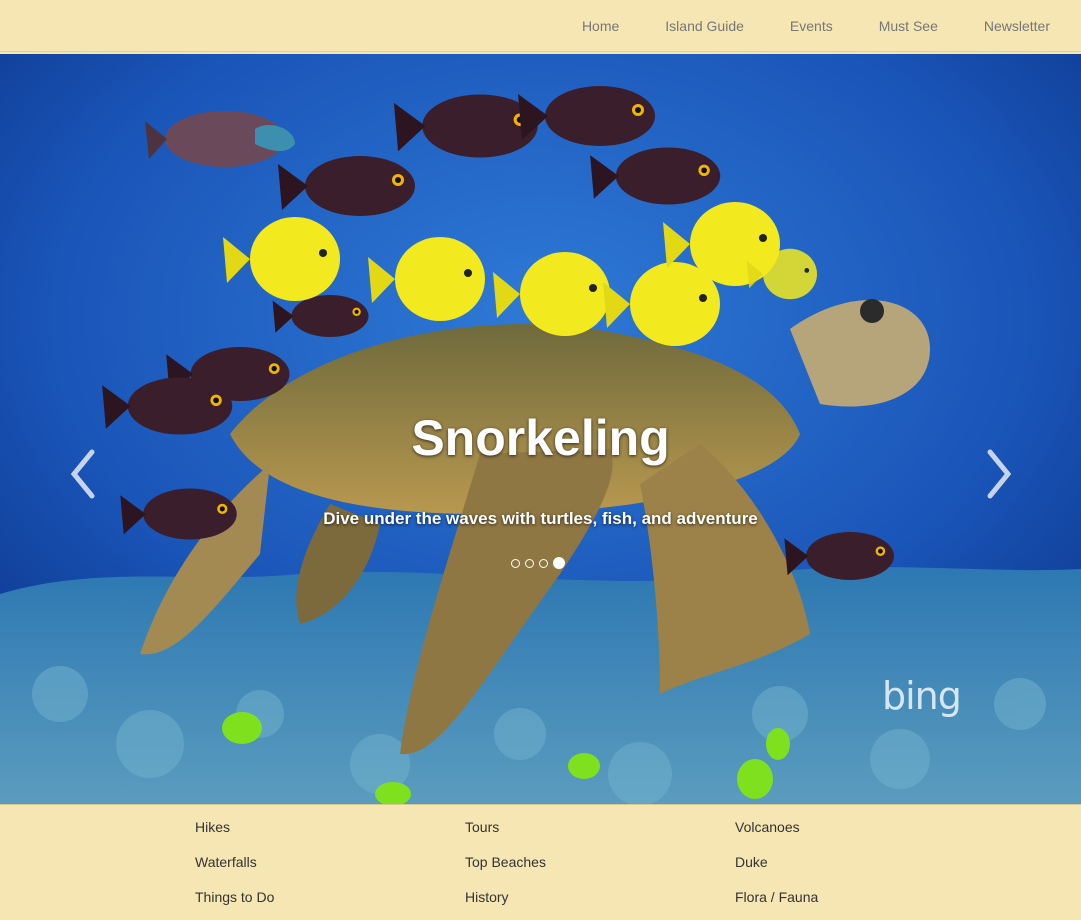 This screenshot has width=1081, height=920. Describe the element at coordinates (505, 897) in the screenshot. I see `footer-link-history: History` at that location.